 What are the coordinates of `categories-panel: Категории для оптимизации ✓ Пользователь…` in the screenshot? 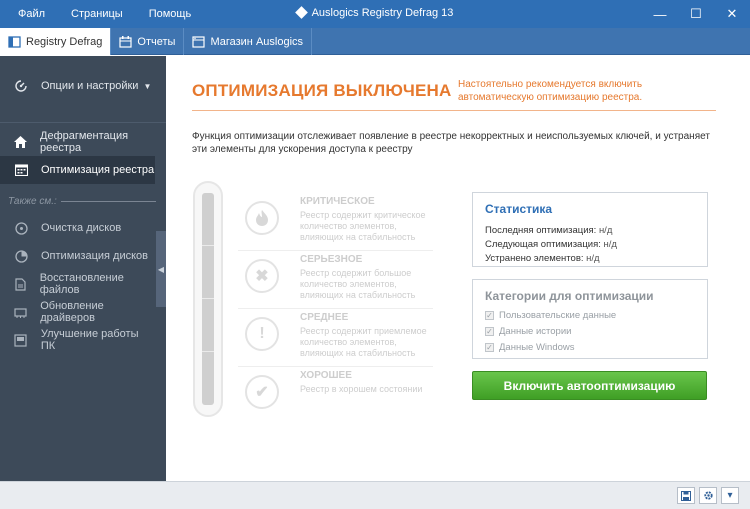 It's located at (590, 319).